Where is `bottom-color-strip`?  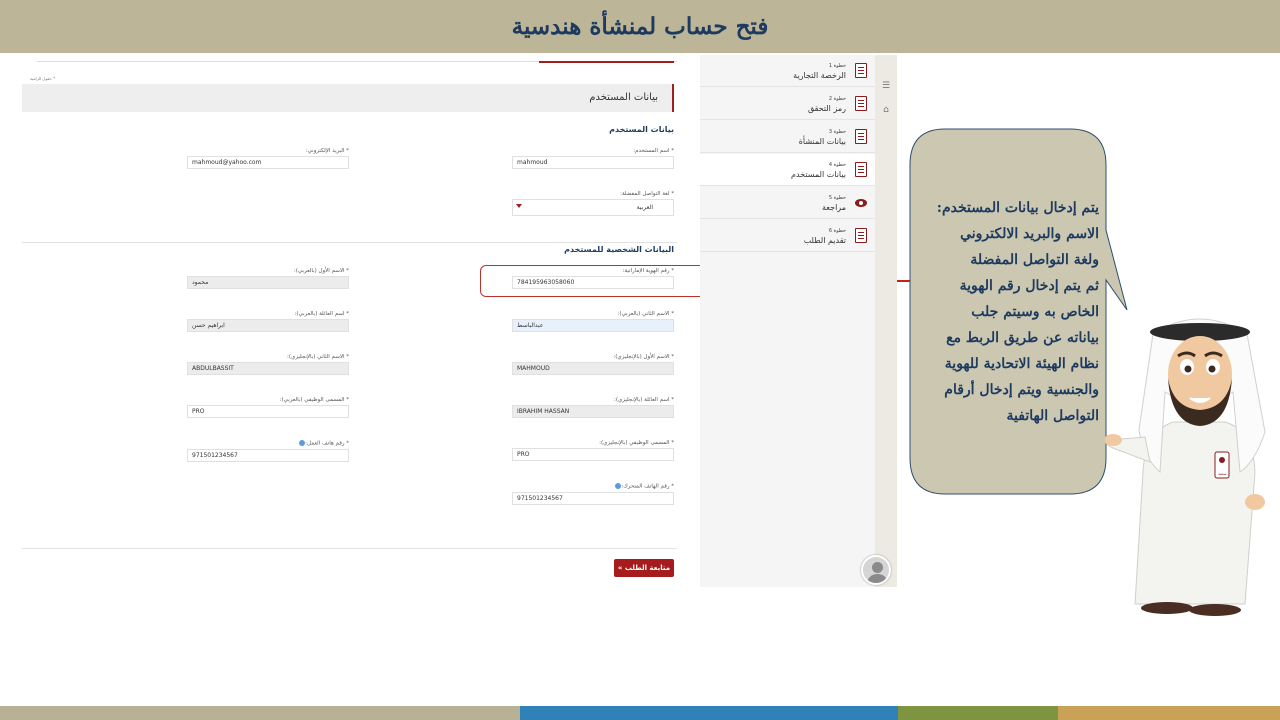
bottom-color-strip is located at coordinates (640, 713).